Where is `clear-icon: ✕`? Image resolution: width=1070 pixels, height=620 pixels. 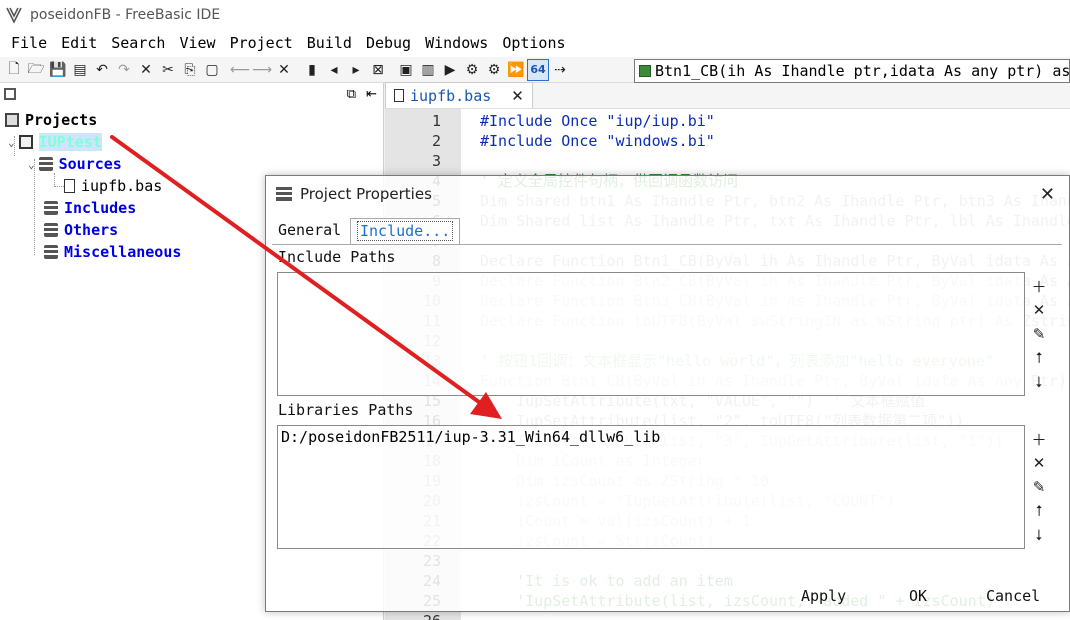 clear-icon: ✕ is located at coordinates (284, 70).